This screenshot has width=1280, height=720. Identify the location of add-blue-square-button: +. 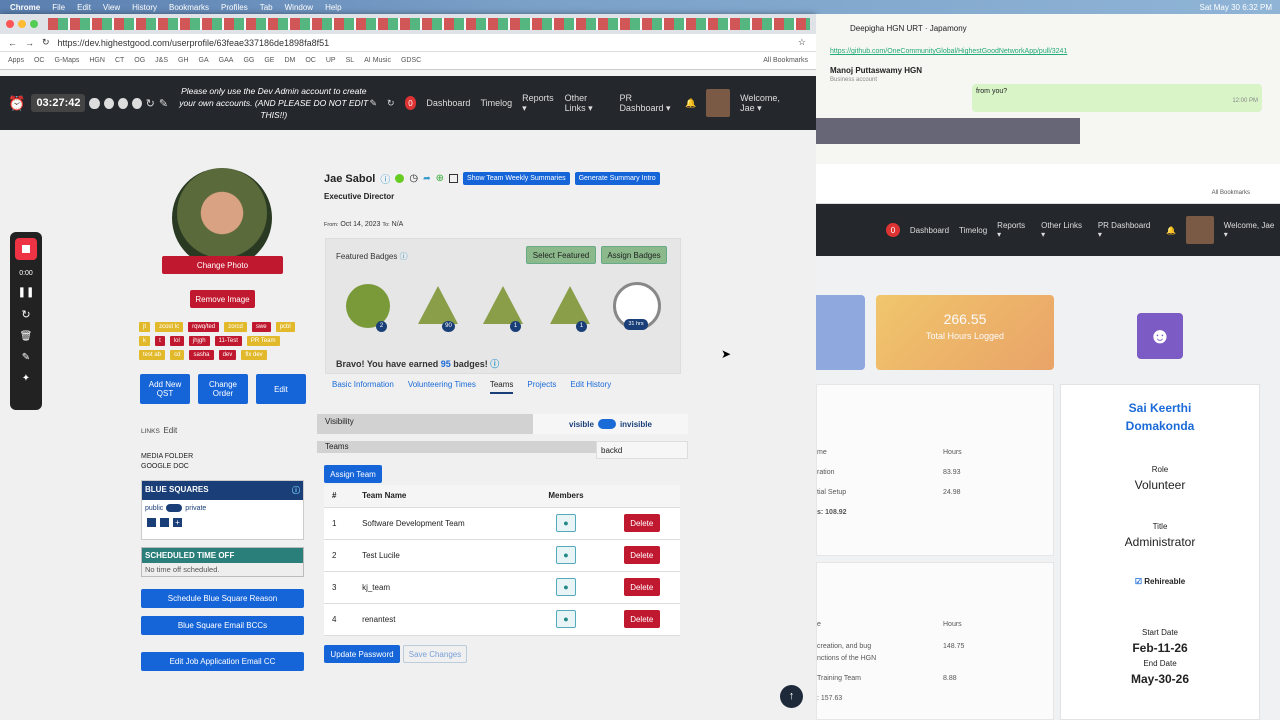
(177, 522).